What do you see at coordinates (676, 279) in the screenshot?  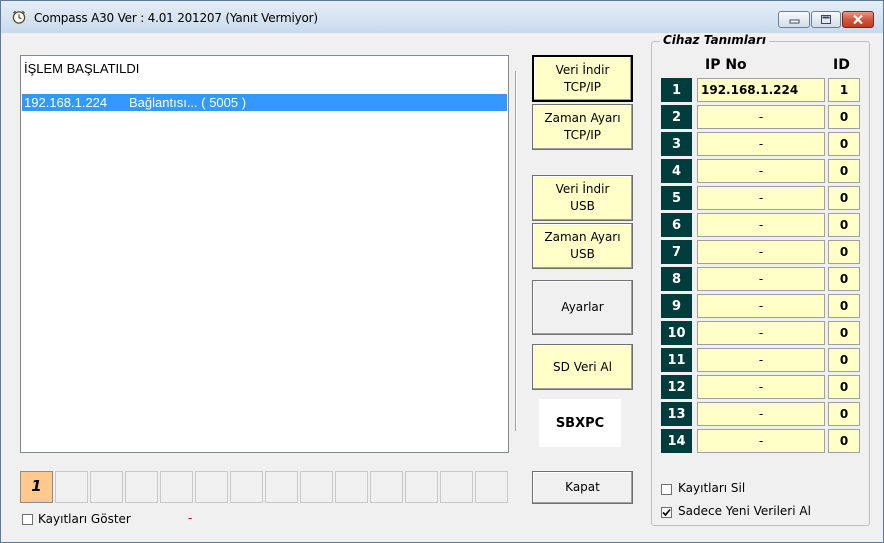 I see `device-number: 8` at bounding box center [676, 279].